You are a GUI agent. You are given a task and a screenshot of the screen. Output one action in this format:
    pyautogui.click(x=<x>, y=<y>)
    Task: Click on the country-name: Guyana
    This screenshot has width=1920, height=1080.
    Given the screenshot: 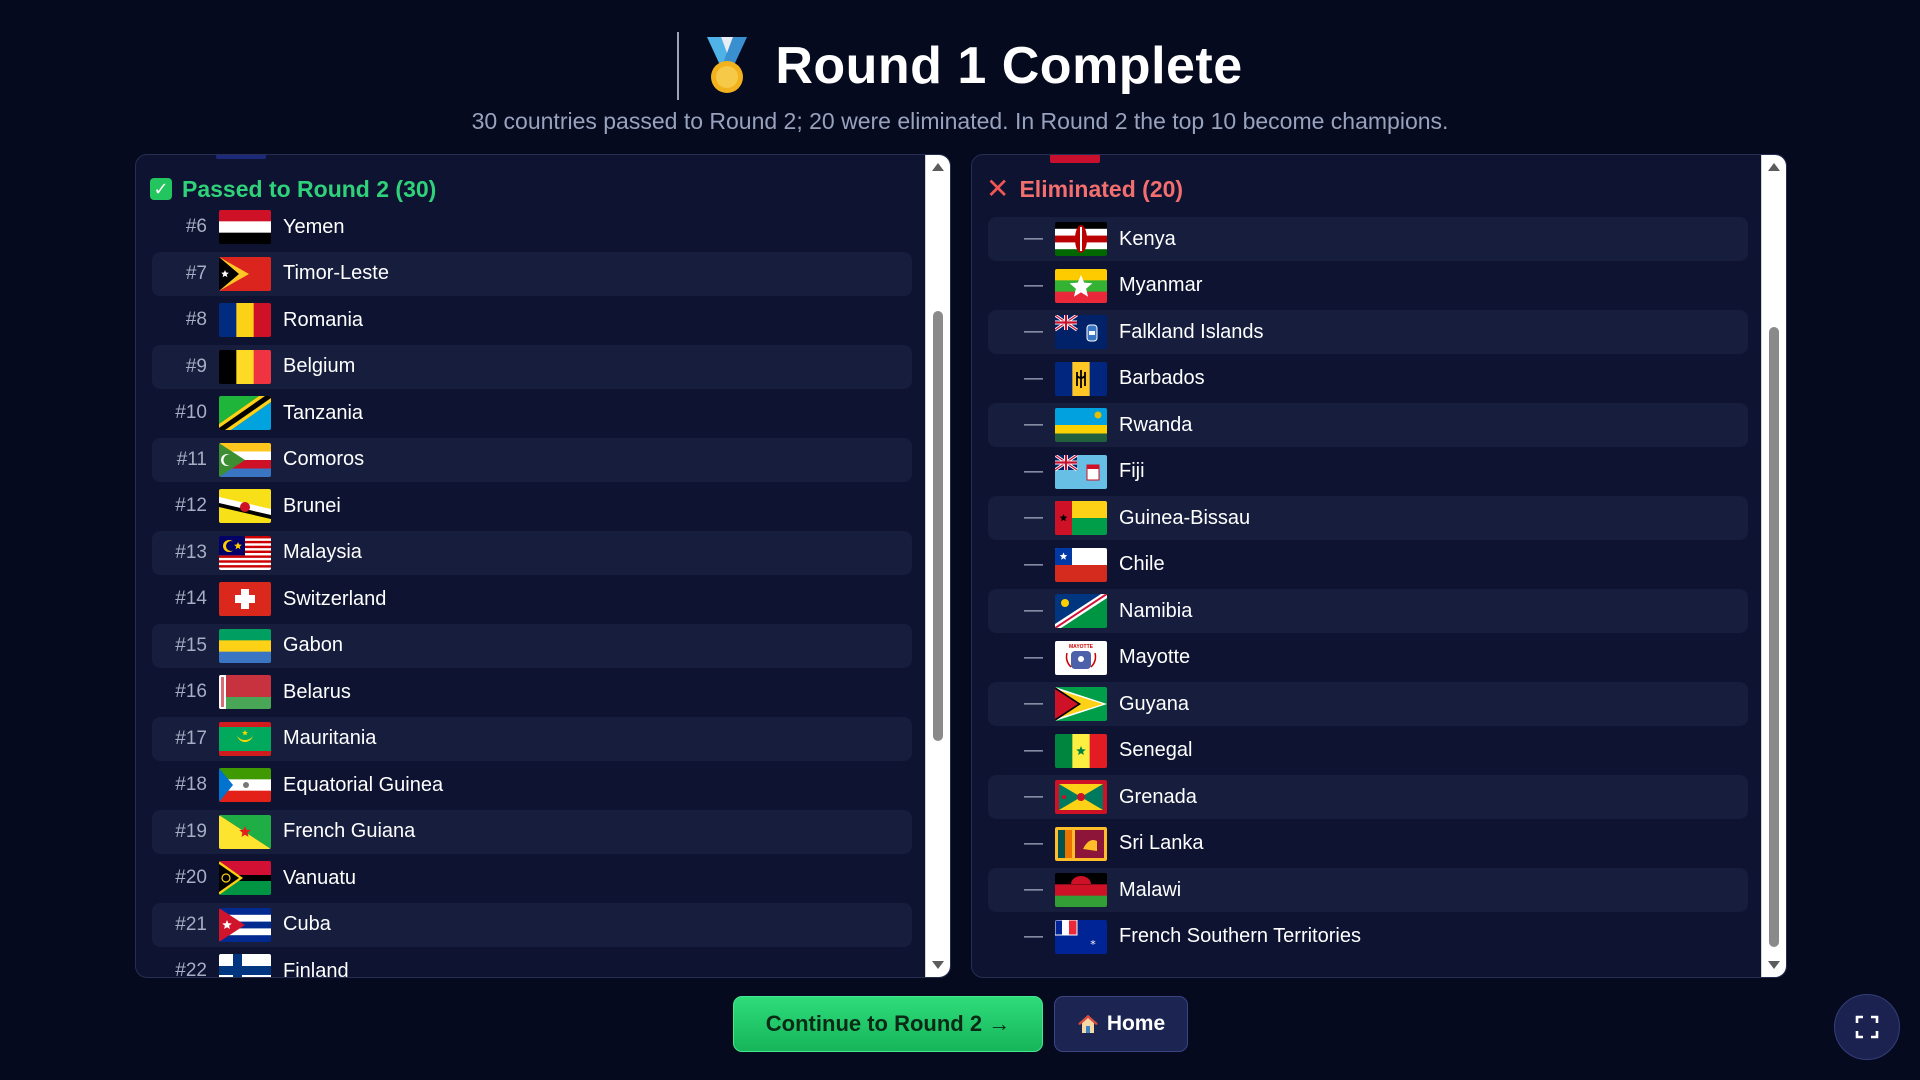 What is the action you would take?
    pyautogui.click(x=1154, y=703)
    